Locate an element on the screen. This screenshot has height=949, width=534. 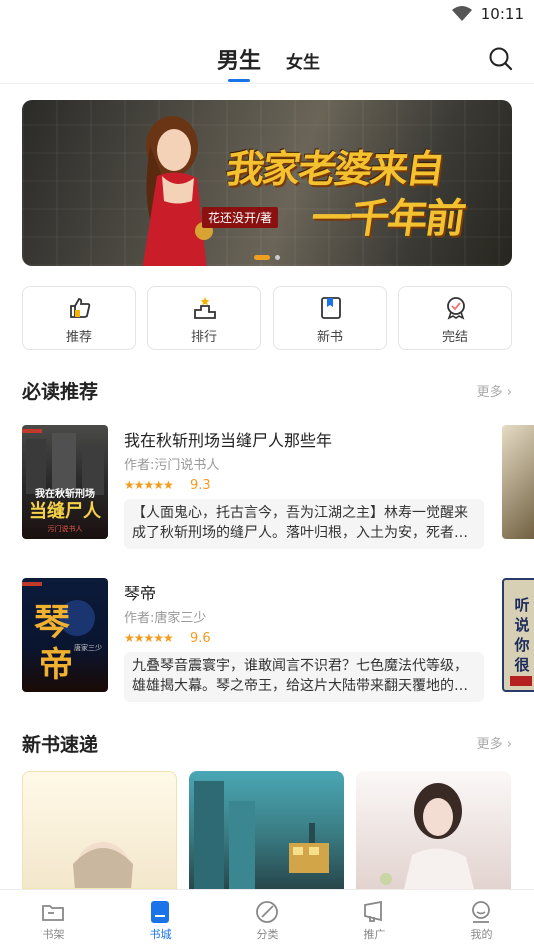
quick-nav-new-books: 新书 is located at coordinates (330, 318).